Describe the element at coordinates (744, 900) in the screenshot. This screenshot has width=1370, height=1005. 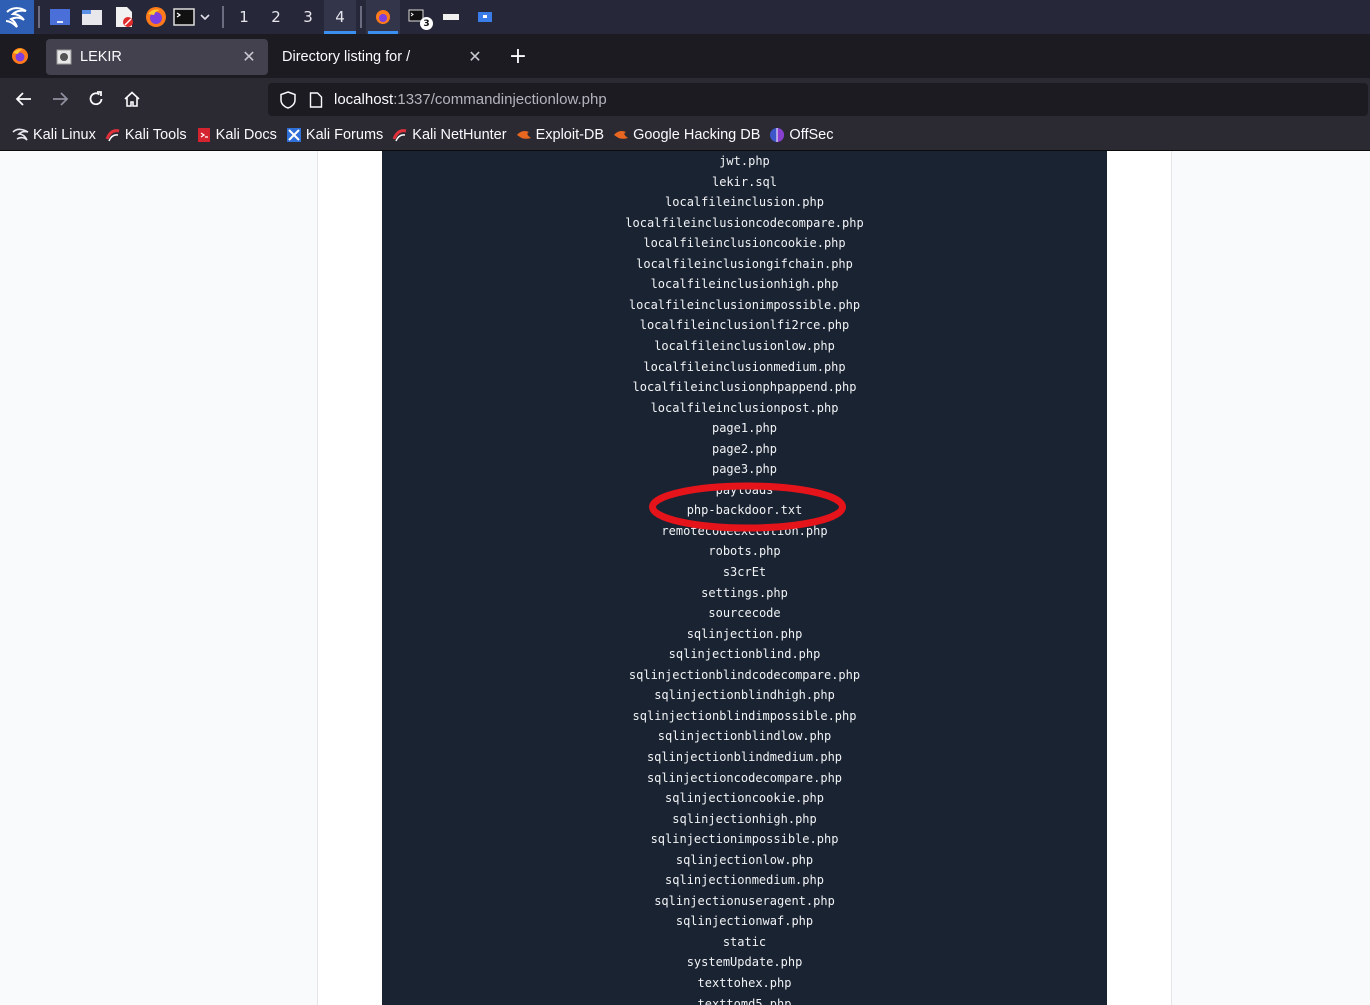
I see `file-entry: sqlinjectionuseragent.php` at that location.